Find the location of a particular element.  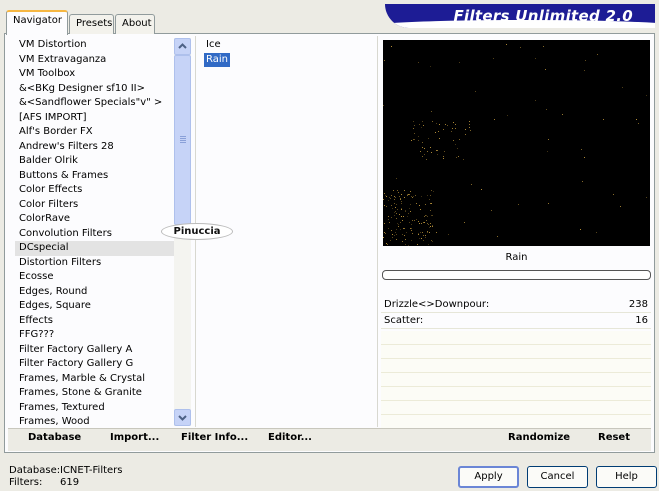

category-item: Frames, Stone & Granite is located at coordinates (94, 393).